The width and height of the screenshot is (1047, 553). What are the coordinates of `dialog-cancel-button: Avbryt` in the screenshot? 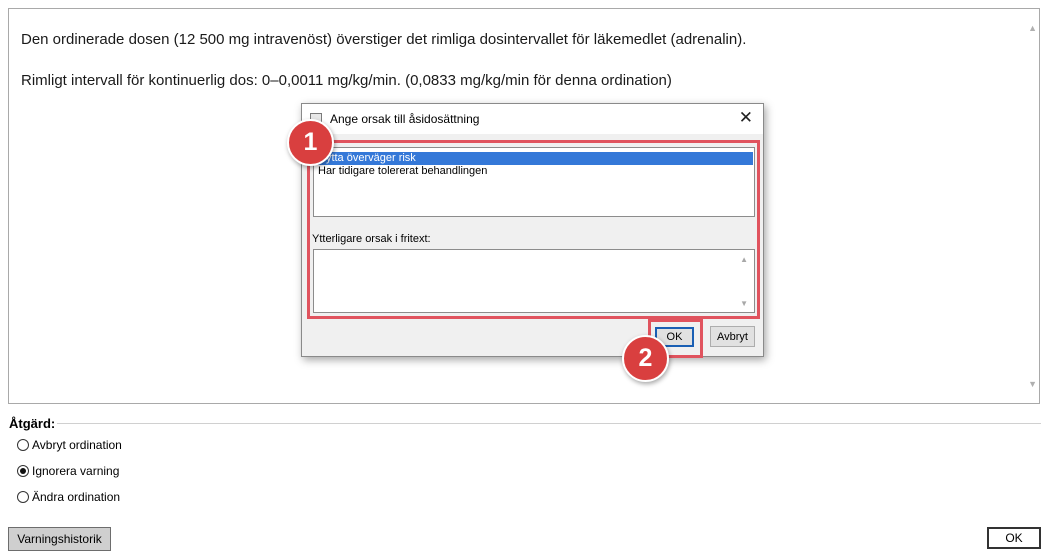 It's located at (732, 336).